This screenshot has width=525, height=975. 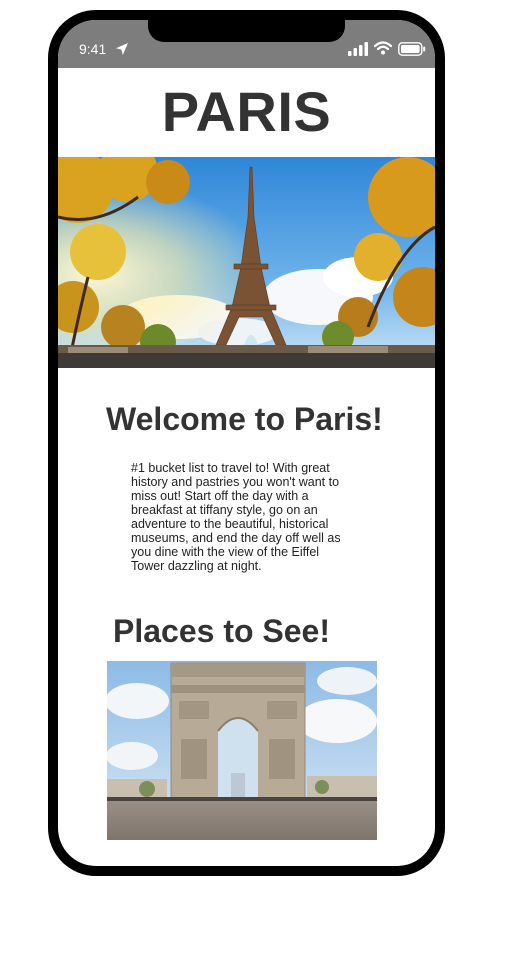 What do you see at coordinates (225, 552) in the screenshot?
I see `intro-line: you dine with the view of the Eiffel` at bounding box center [225, 552].